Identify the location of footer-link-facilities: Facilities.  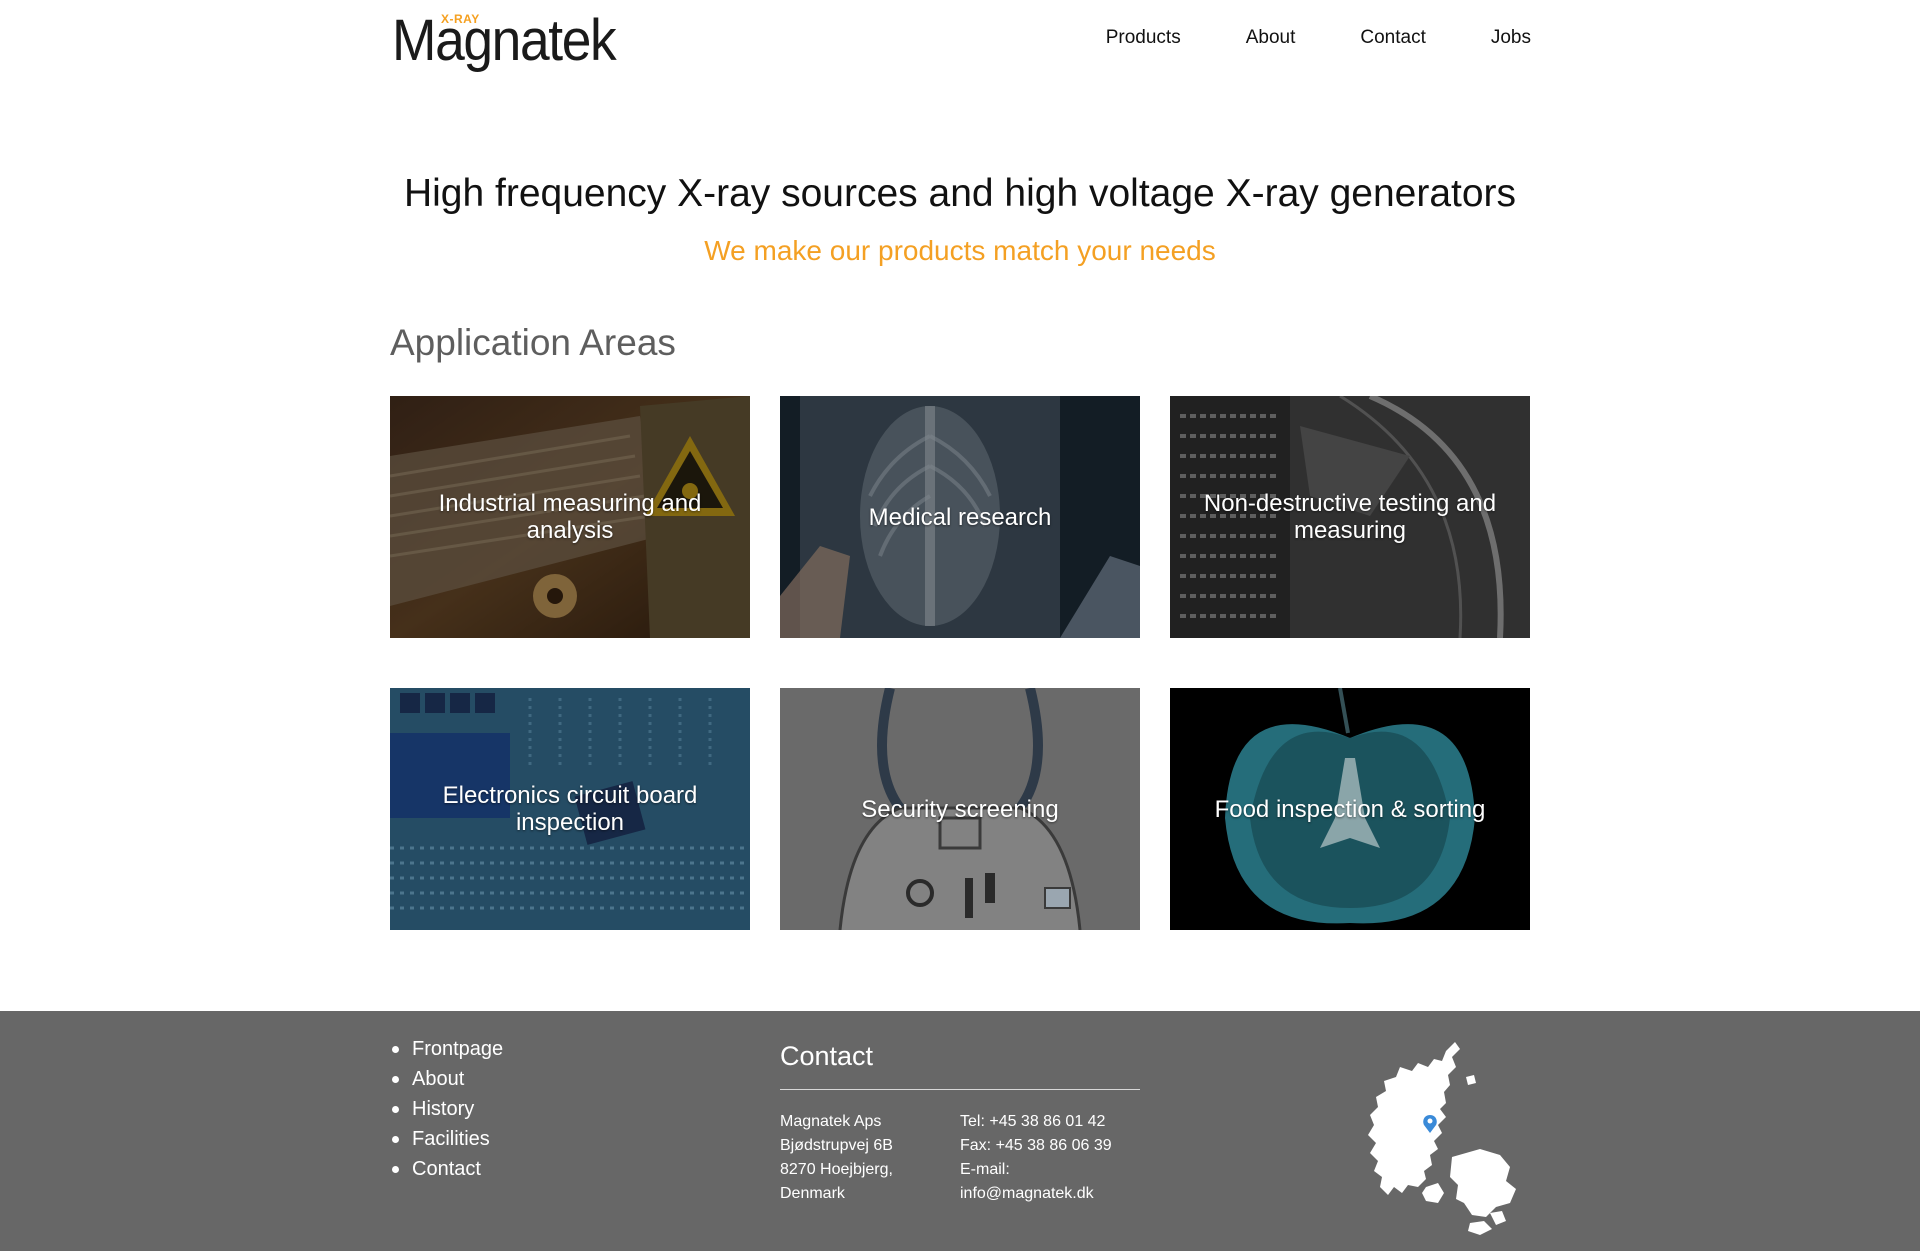
(451, 1139).